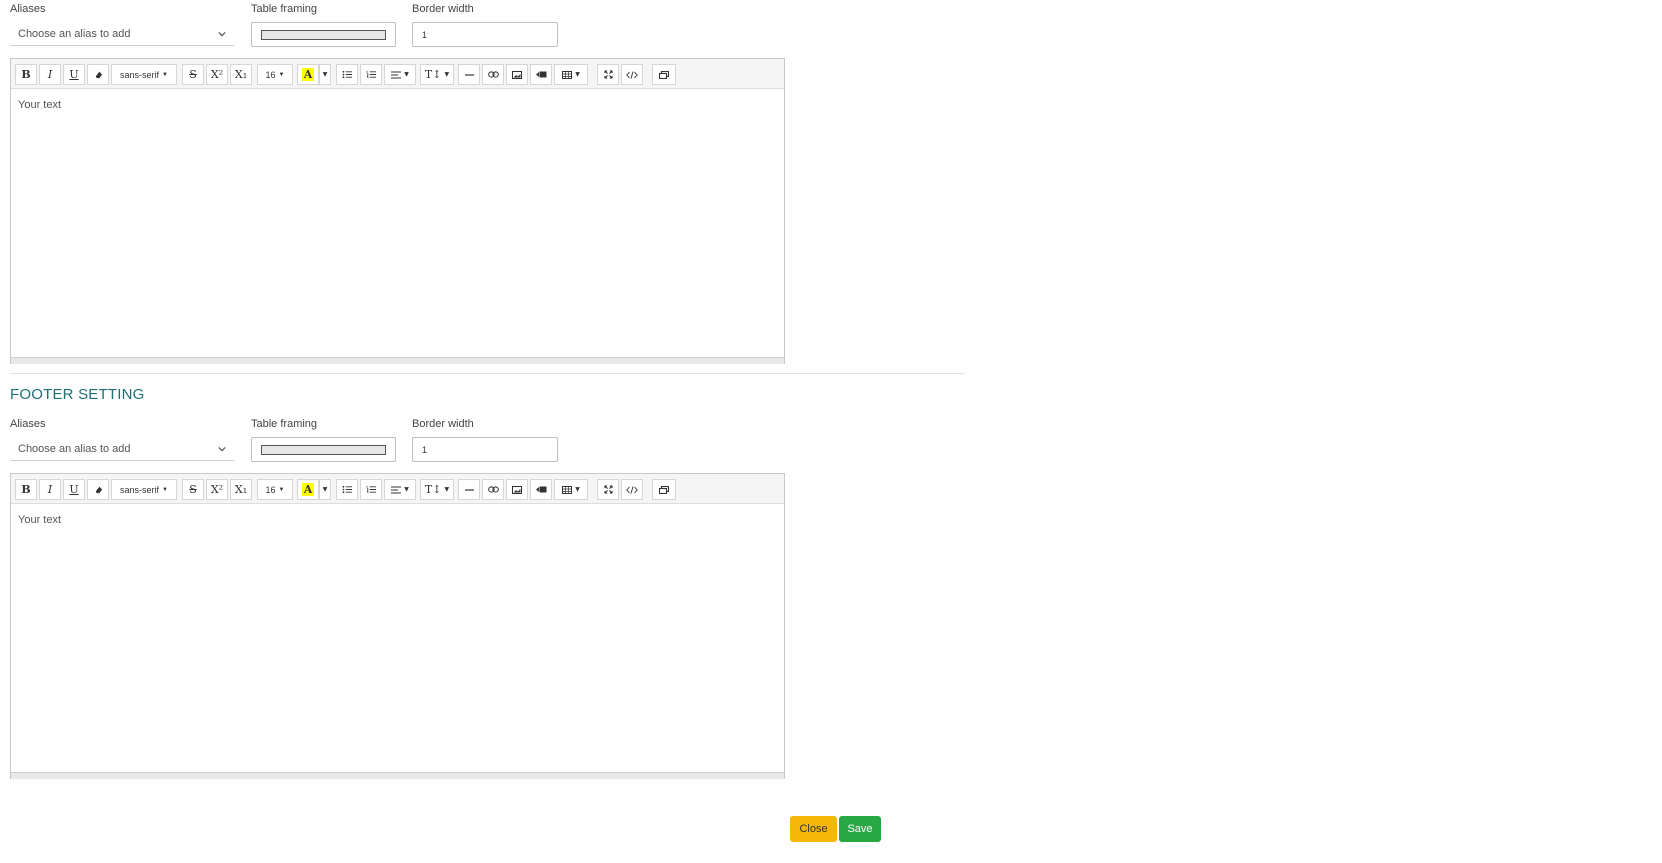 The width and height of the screenshot is (1662, 863). Describe the element at coordinates (487, 373) in the screenshot. I see `section-divider` at that location.